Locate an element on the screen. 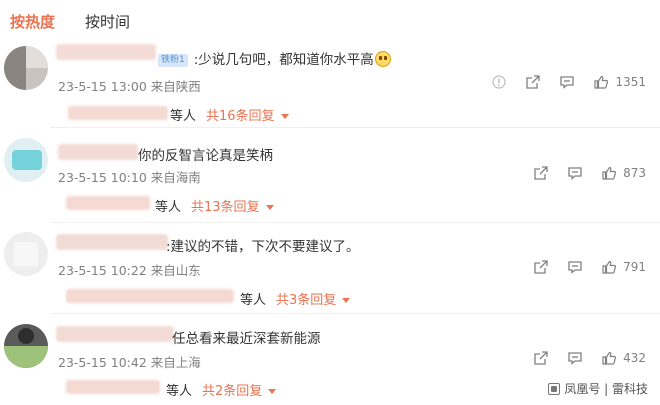 This screenshot has height=405, width=660. tab-time: 按时间 is located at coordinates (107, 21).